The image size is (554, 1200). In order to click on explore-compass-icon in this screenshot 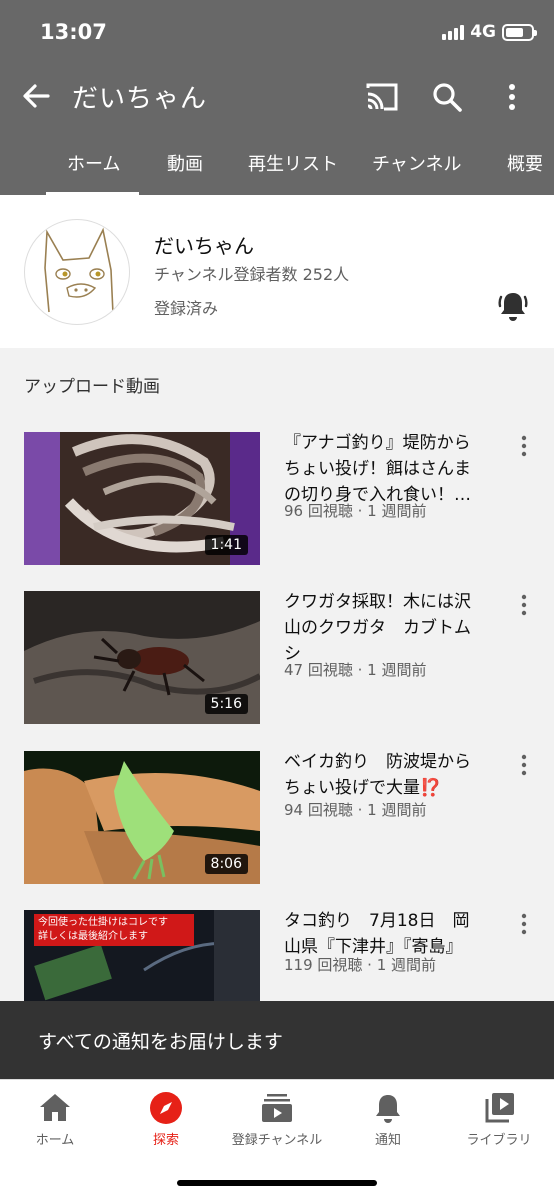, I will do `click(166, 1108)`.